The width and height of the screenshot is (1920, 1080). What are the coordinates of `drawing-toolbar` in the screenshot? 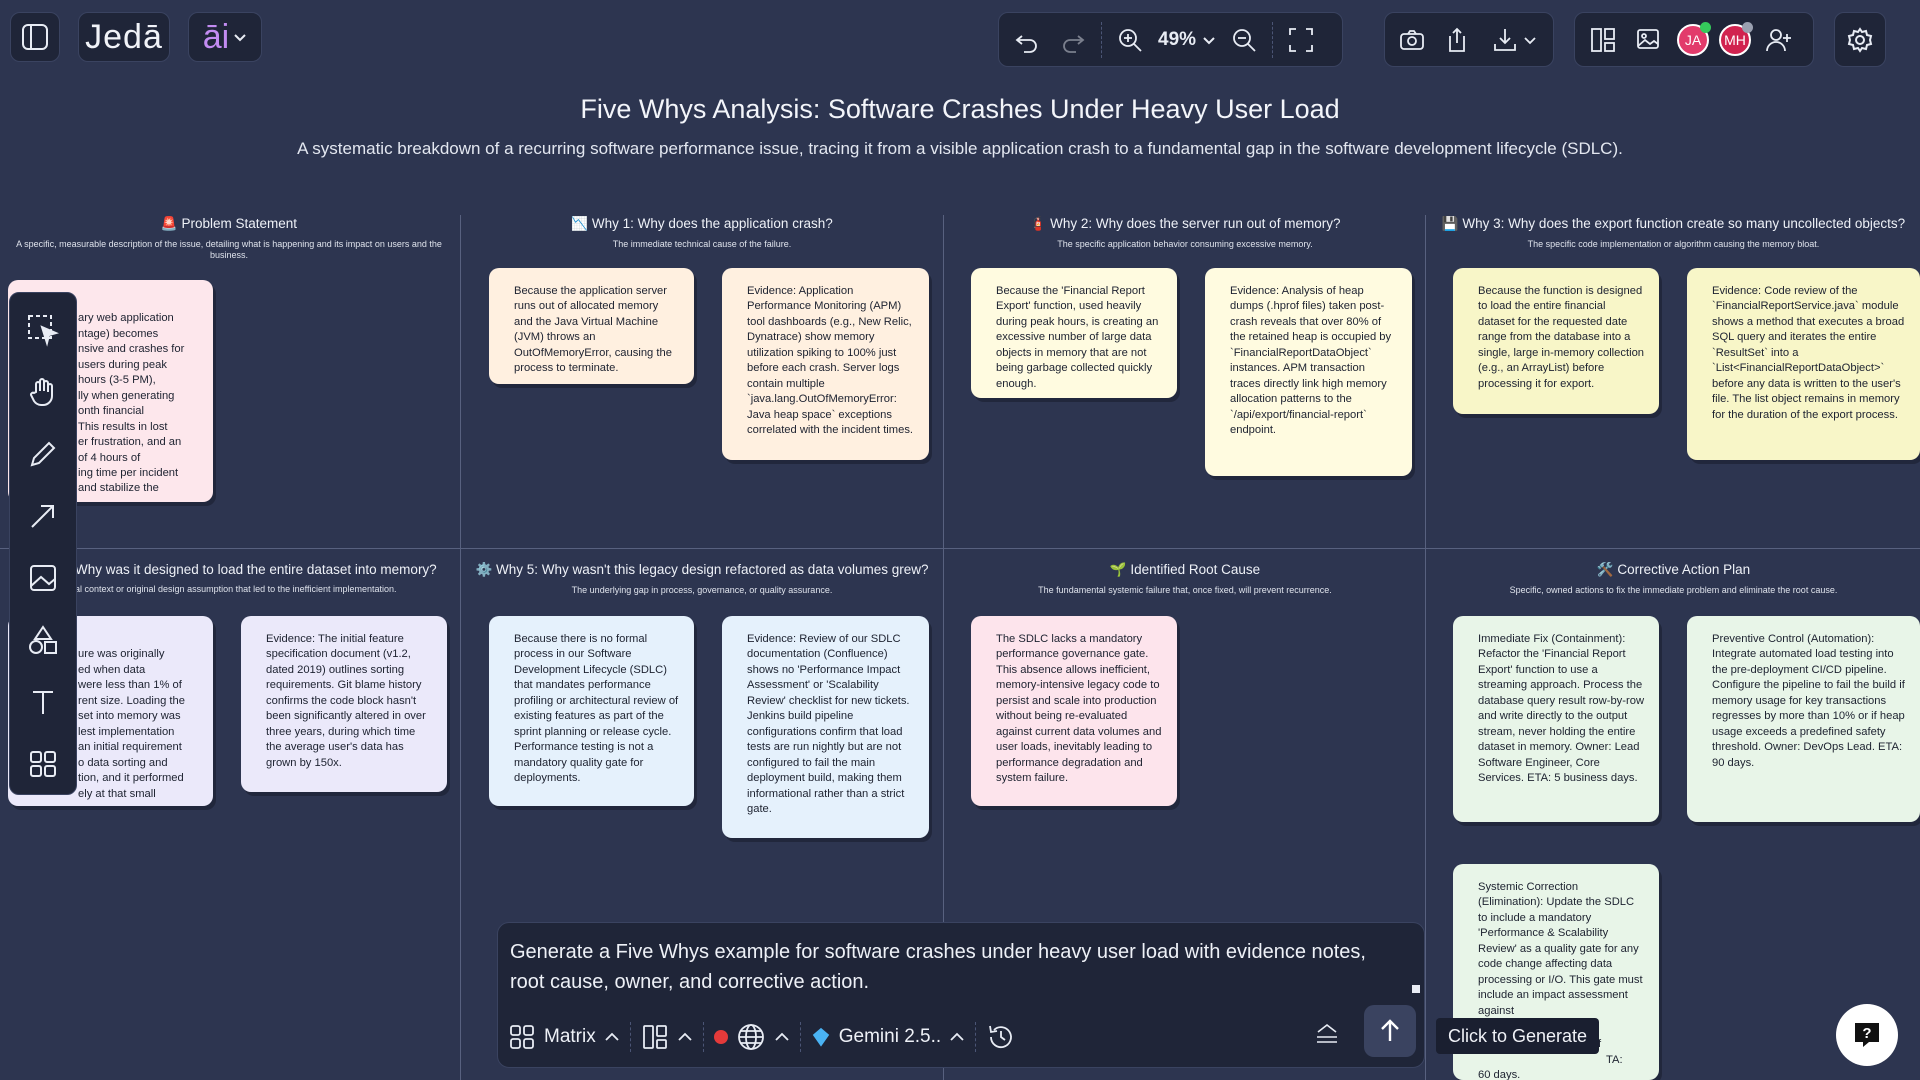 It's located at (43, 543).